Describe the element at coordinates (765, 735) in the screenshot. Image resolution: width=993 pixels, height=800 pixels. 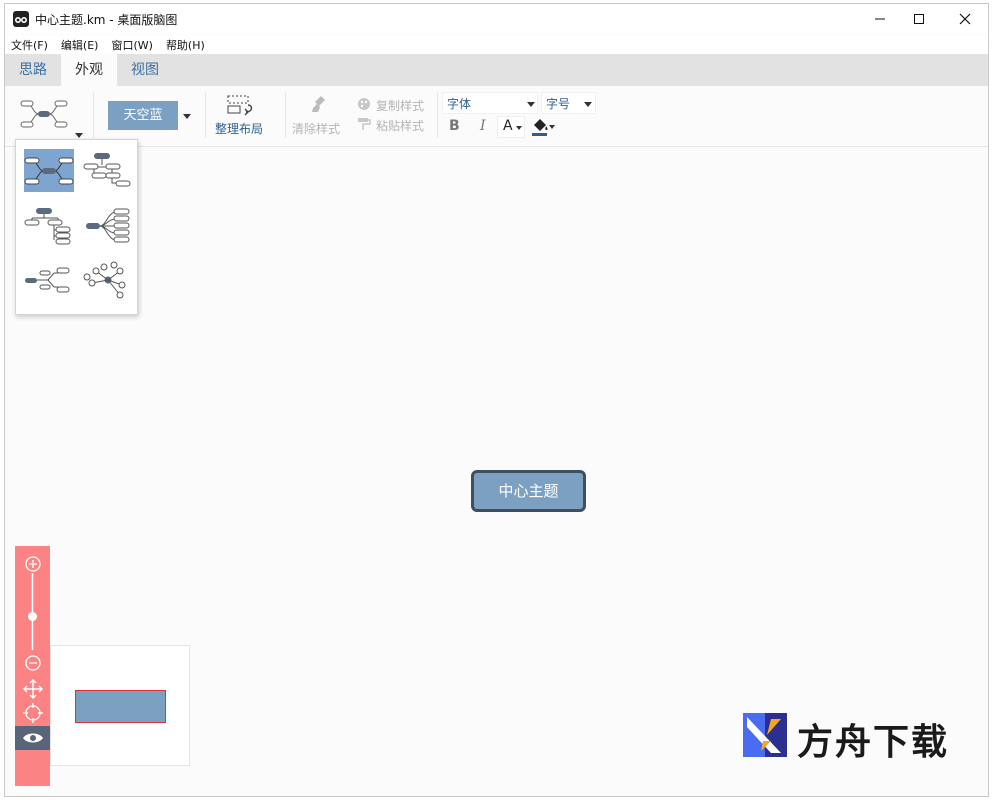
I see `watermark-logo-icon` at that location.